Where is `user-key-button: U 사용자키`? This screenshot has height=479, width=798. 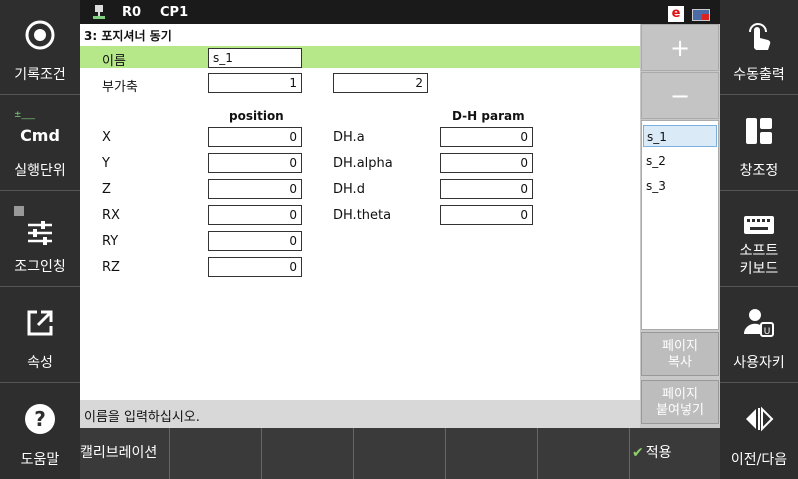
user-key-button: U 사용자키 is located at coordinates (759, 335).